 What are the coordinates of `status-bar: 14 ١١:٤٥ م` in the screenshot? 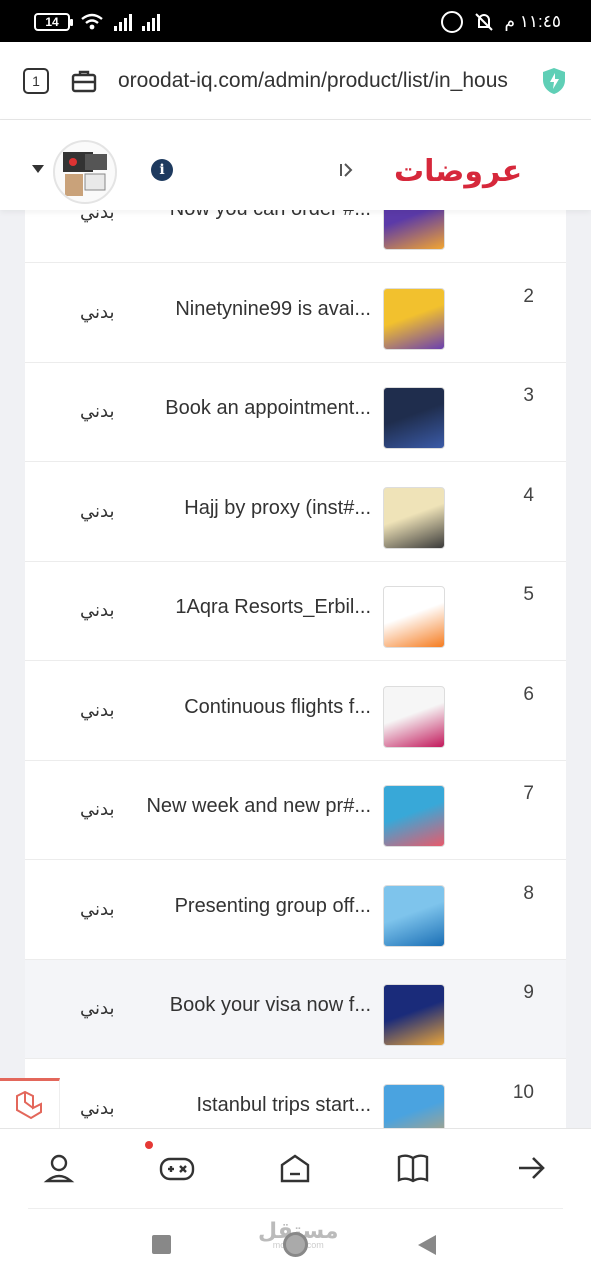 It's located at (295, 21).